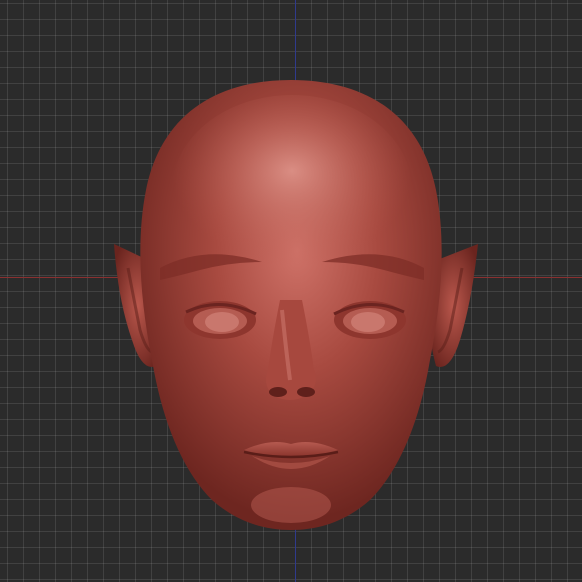 Image resolution: width=582 pixels, height=582 pixels. What do you see at coordinates (291, 505) in the screenshot?
I see `chin` at bounding box center [291, 505].